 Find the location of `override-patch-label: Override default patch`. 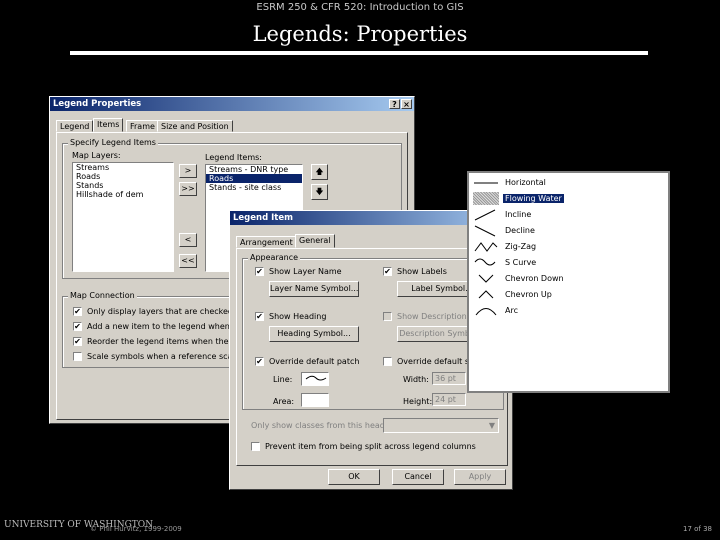

override-patch-label: Override default patch is located at coordinates (314, 361).